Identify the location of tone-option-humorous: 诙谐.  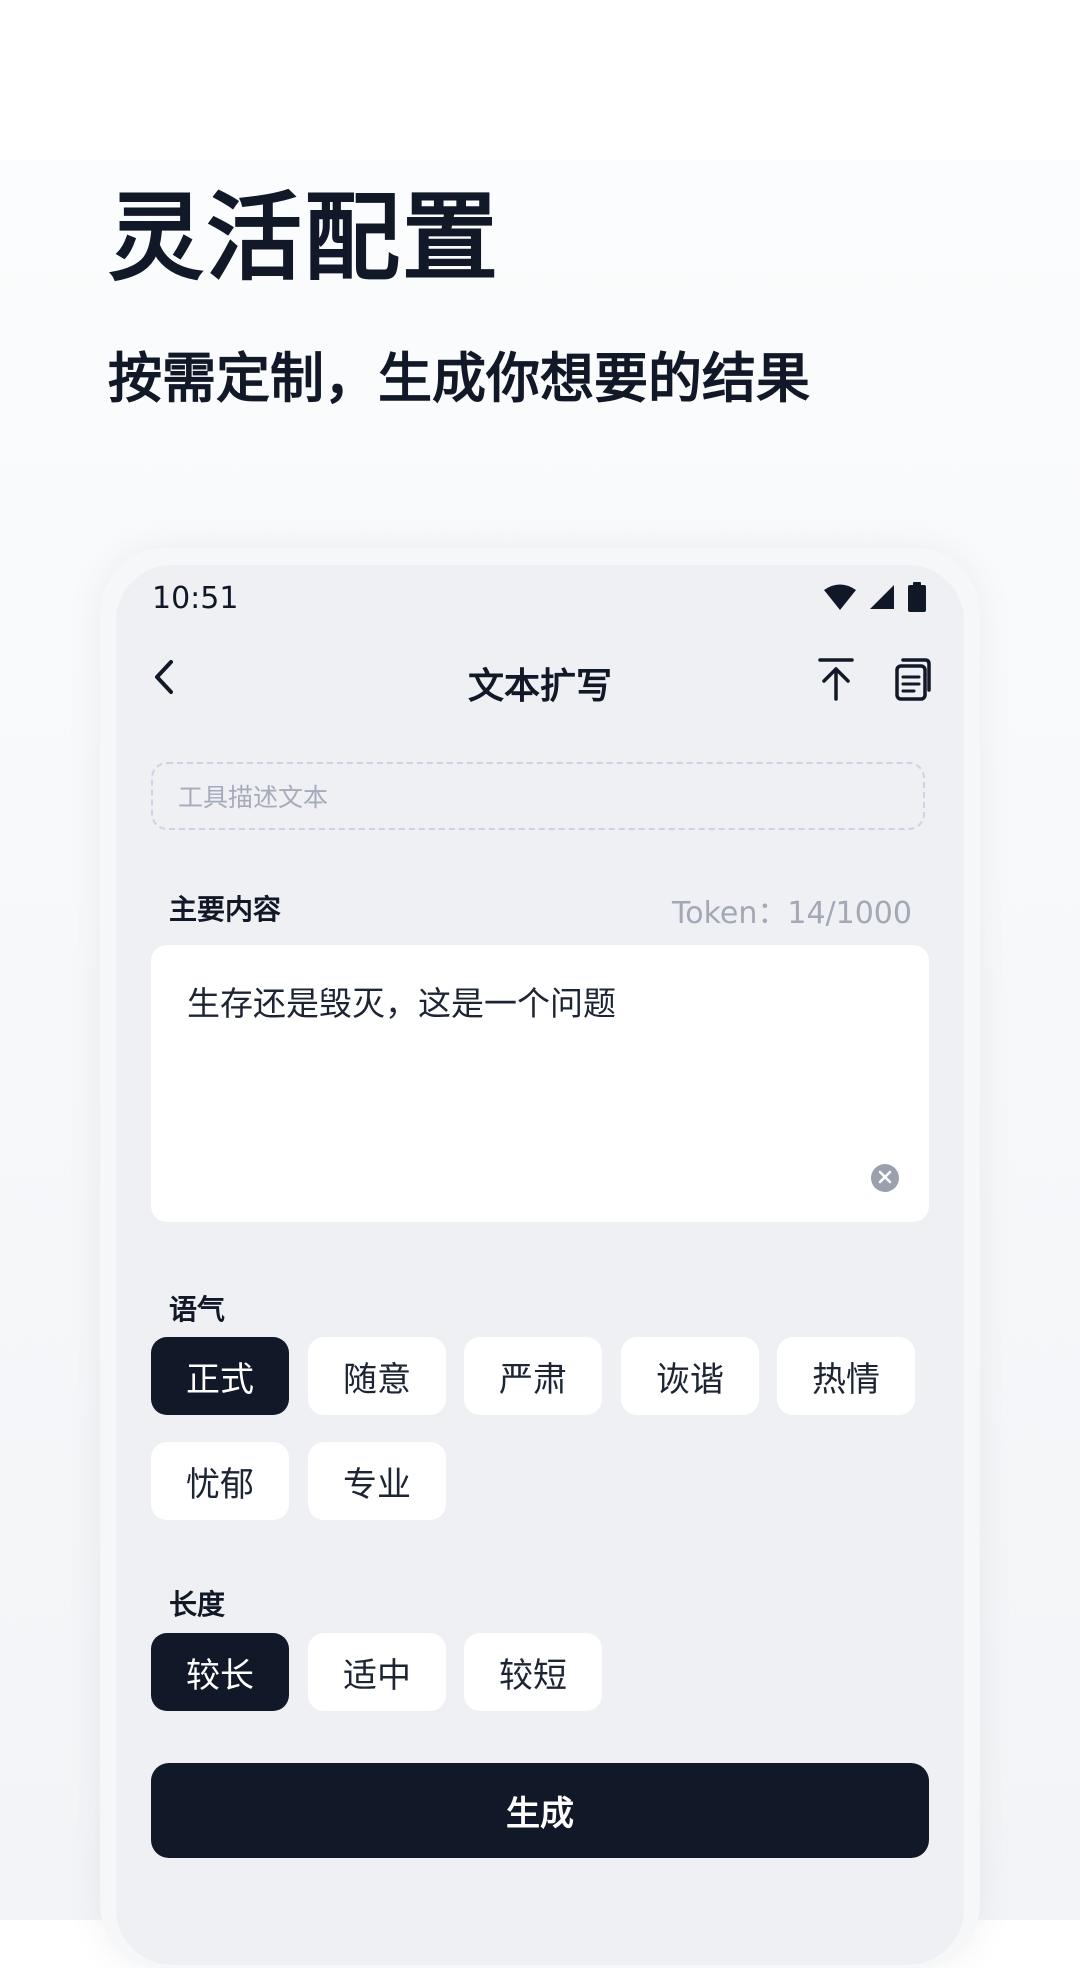
(690, 1376).